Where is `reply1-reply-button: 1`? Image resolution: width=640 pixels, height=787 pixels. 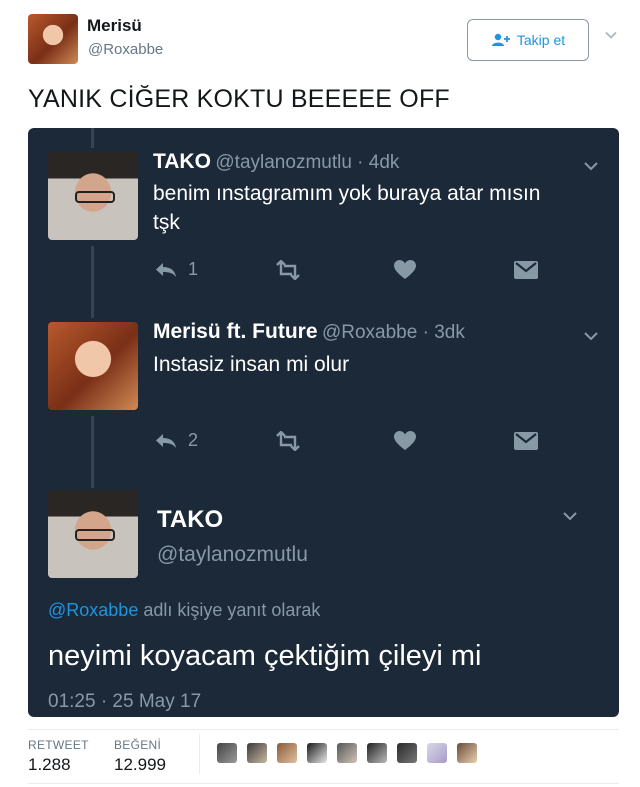
reply1-reply-button: 1 is located at coordinates (176, 269).